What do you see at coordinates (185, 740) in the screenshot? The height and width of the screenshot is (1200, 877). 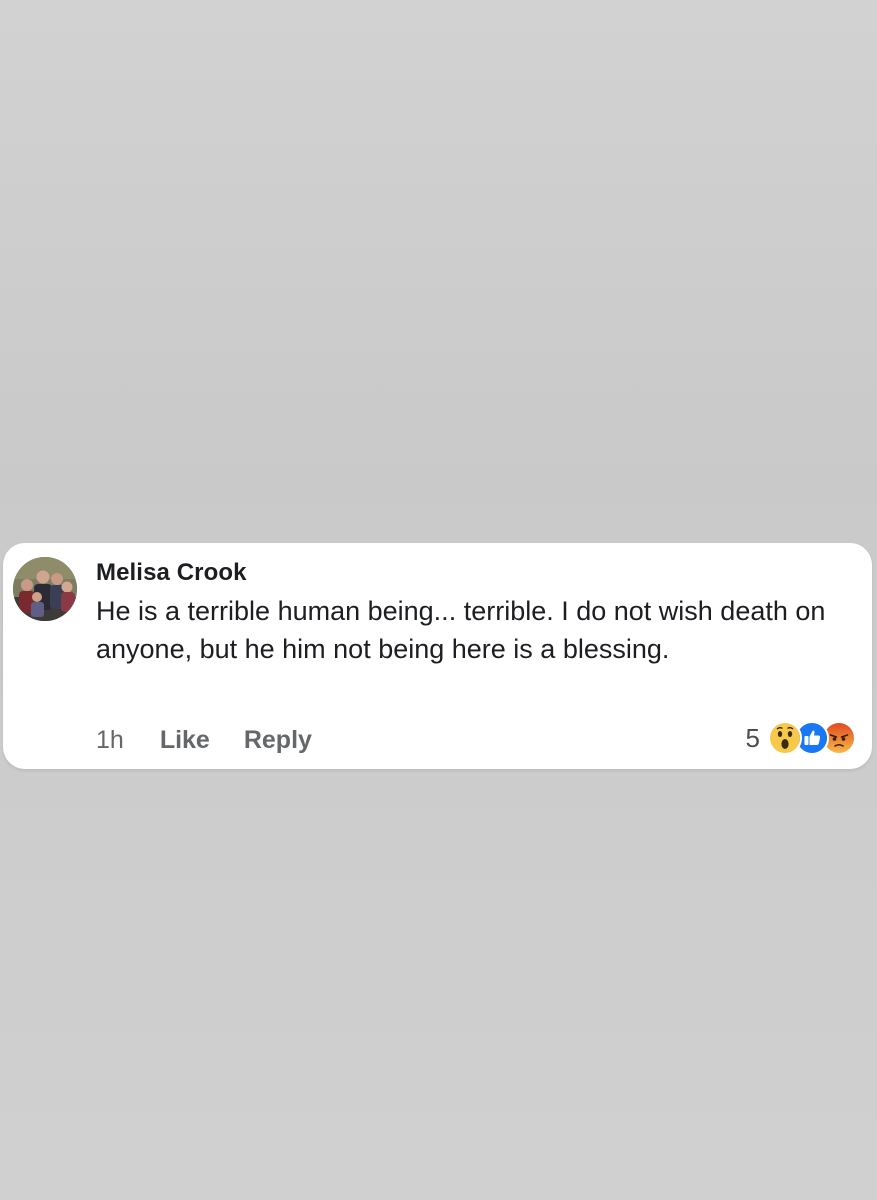 I see `like-button: Like` at bounding box center [185, 740].